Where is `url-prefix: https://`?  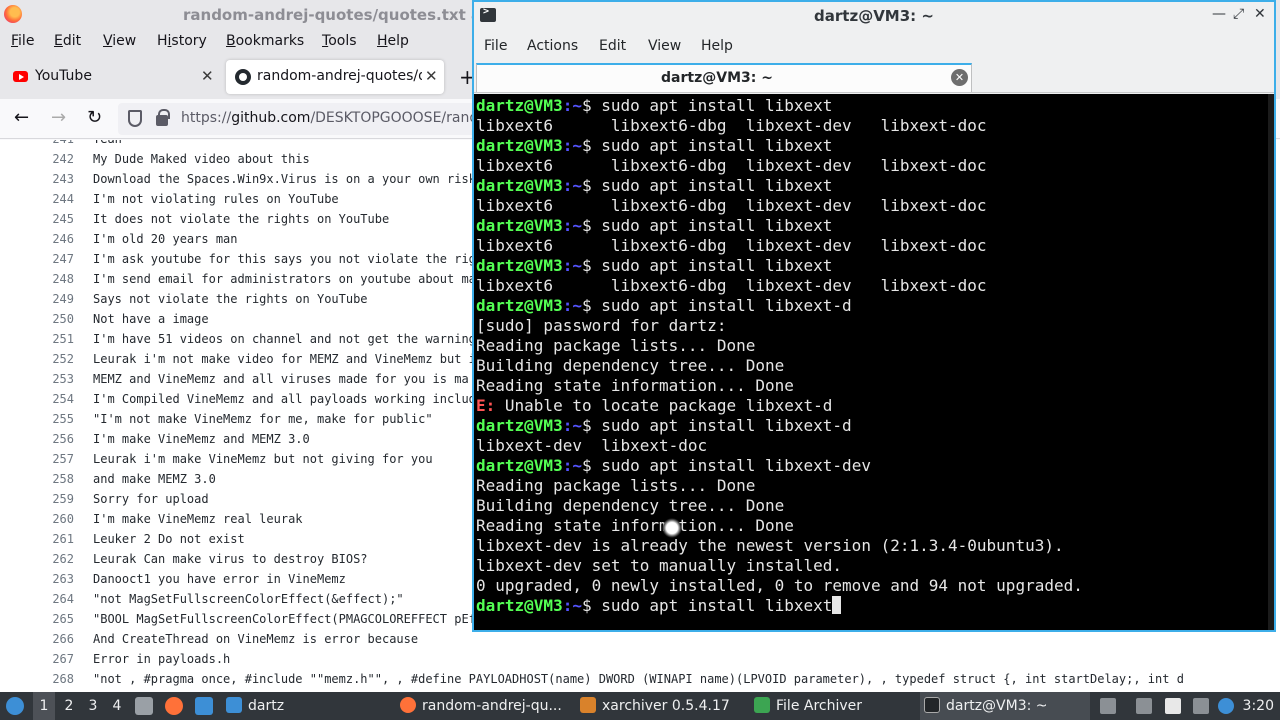
url-prefix: https:// is located at coordinates (206, 118).